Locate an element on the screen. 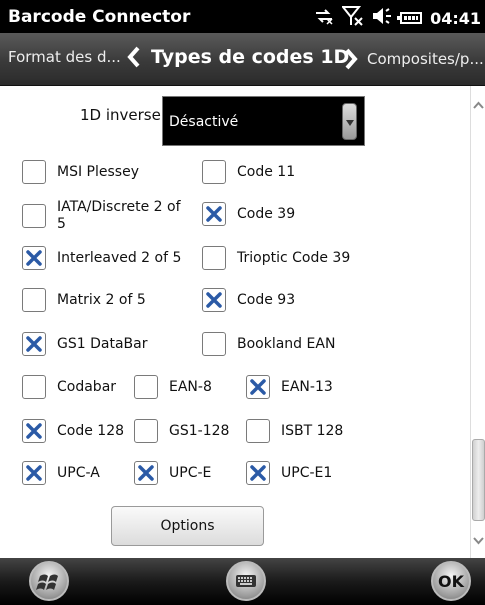 This screenshot has height=605, width=485. checkbox-label: UPC-E1 is located at coordinates (307, 472).